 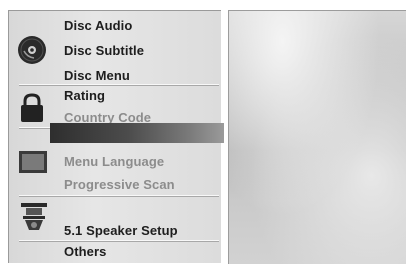 What do you see at coordinates (121, 230) in the screenshot?
I see `menu-item-speaker-setup: 5.1 Speaker Setup` at bounding box center [121, 230].